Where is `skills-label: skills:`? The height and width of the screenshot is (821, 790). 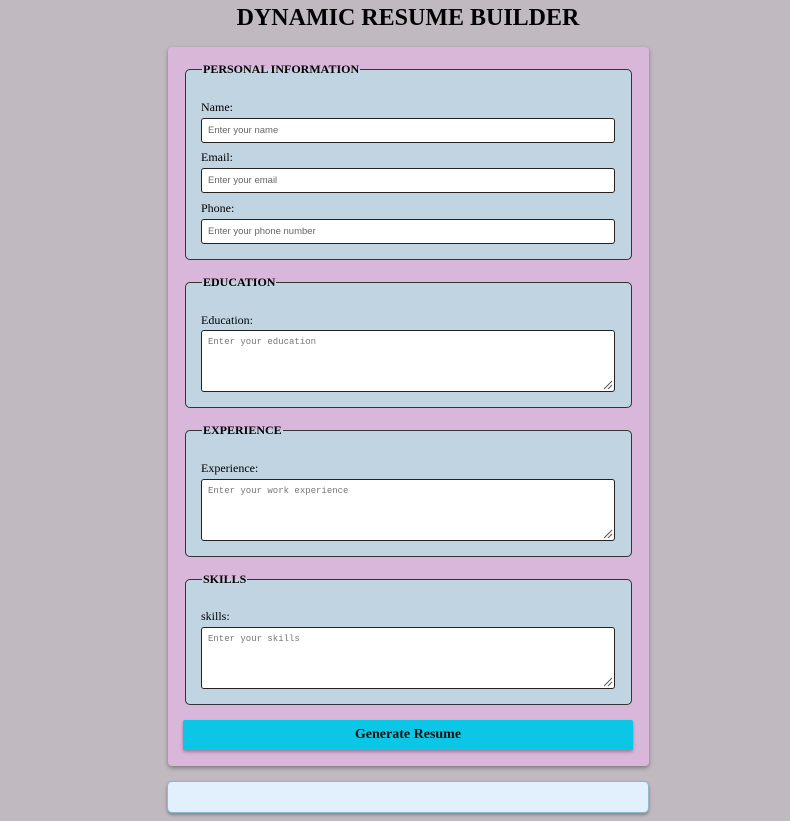 skills-label: skills: is located at coordinates (215, 616).